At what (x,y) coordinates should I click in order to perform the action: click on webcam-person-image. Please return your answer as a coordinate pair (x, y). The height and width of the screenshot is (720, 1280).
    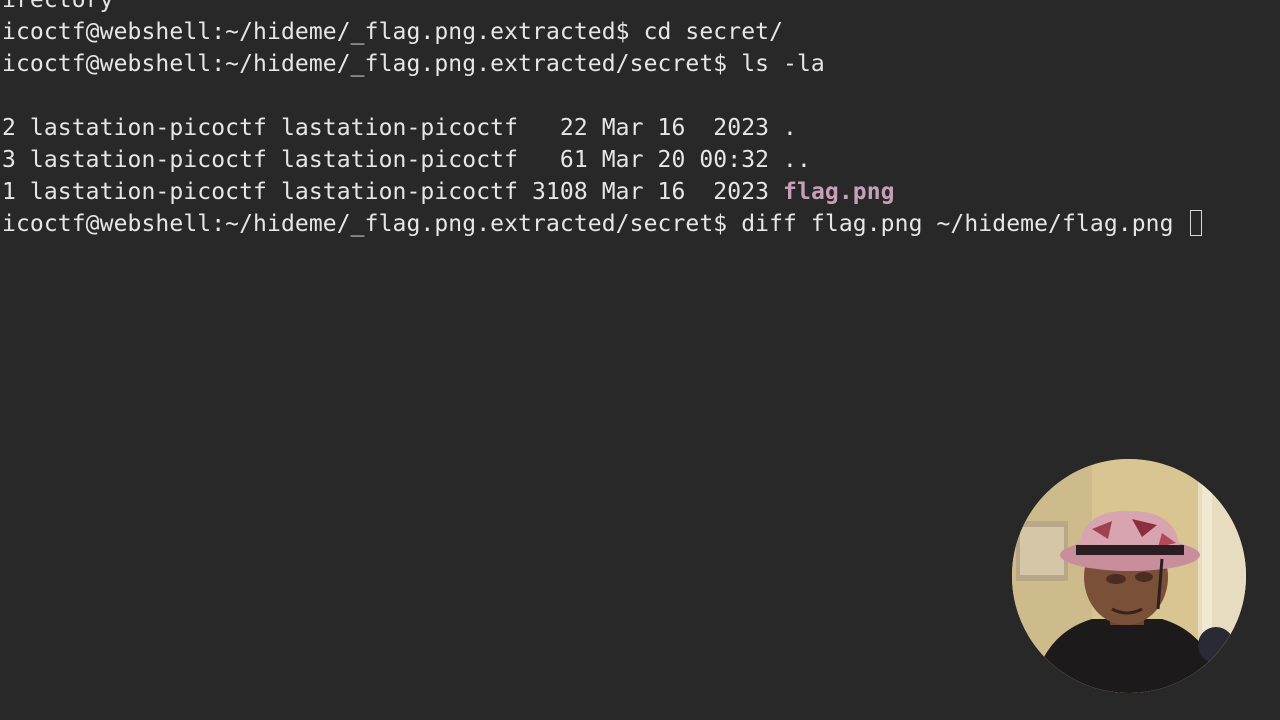
    Looking at the image, I should click on (1129, 576).